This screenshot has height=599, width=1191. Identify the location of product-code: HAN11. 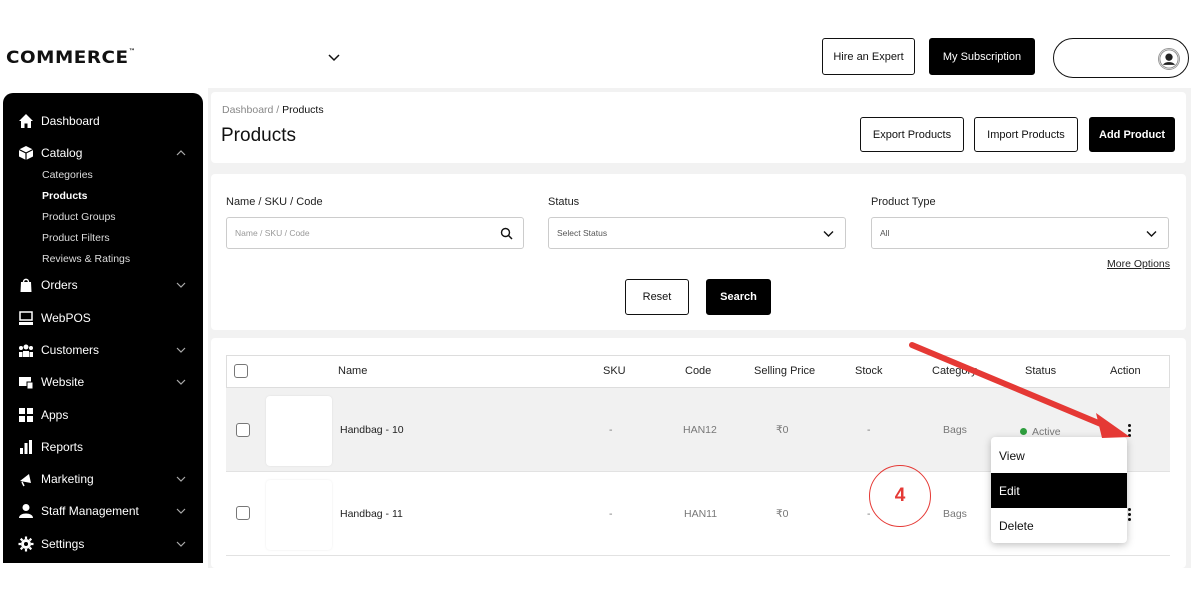
(701, 514).